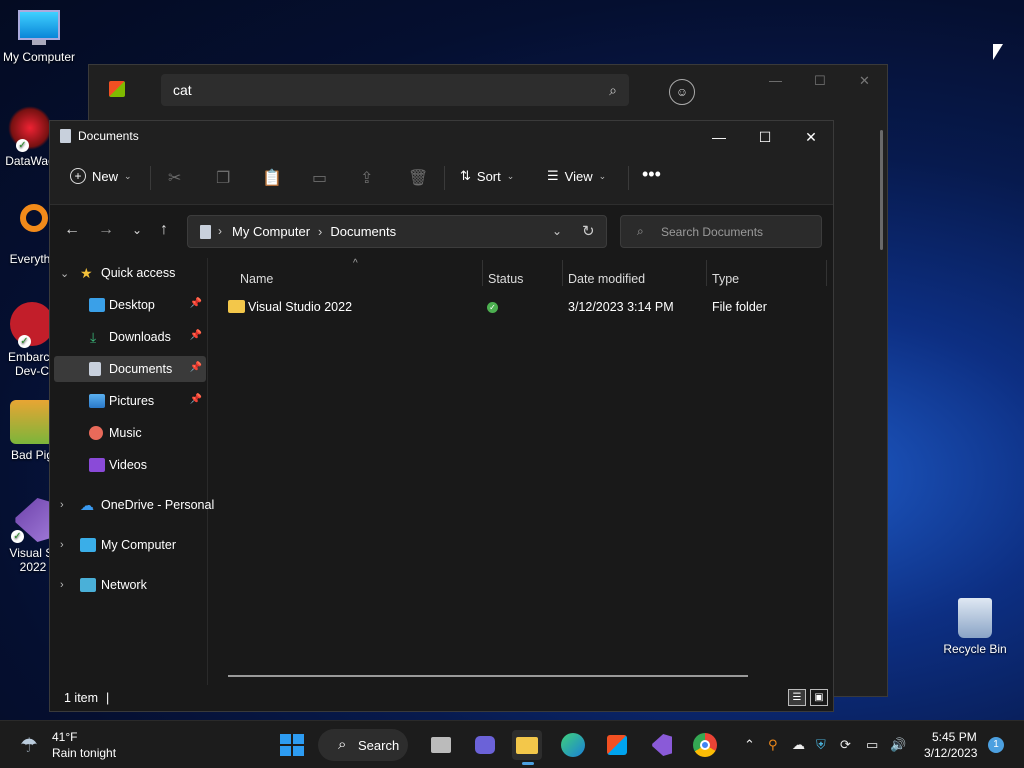 The image size is (1024, 768). What do you see at coordinates (395, 90) in the screenshot?
I see `store-search-input: cat ⌕` at bounding box center [395, 90].